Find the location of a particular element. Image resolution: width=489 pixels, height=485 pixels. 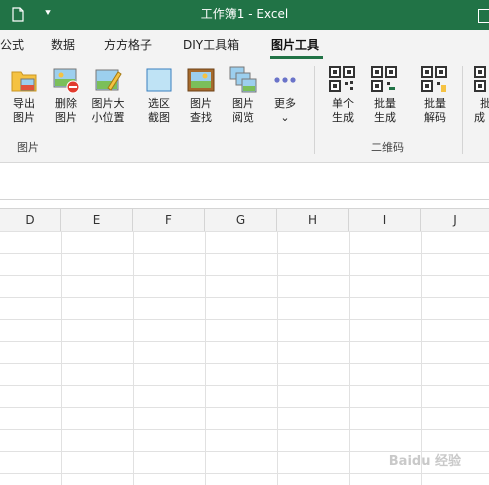

export-image-icon is located at coordinates (24, 80).